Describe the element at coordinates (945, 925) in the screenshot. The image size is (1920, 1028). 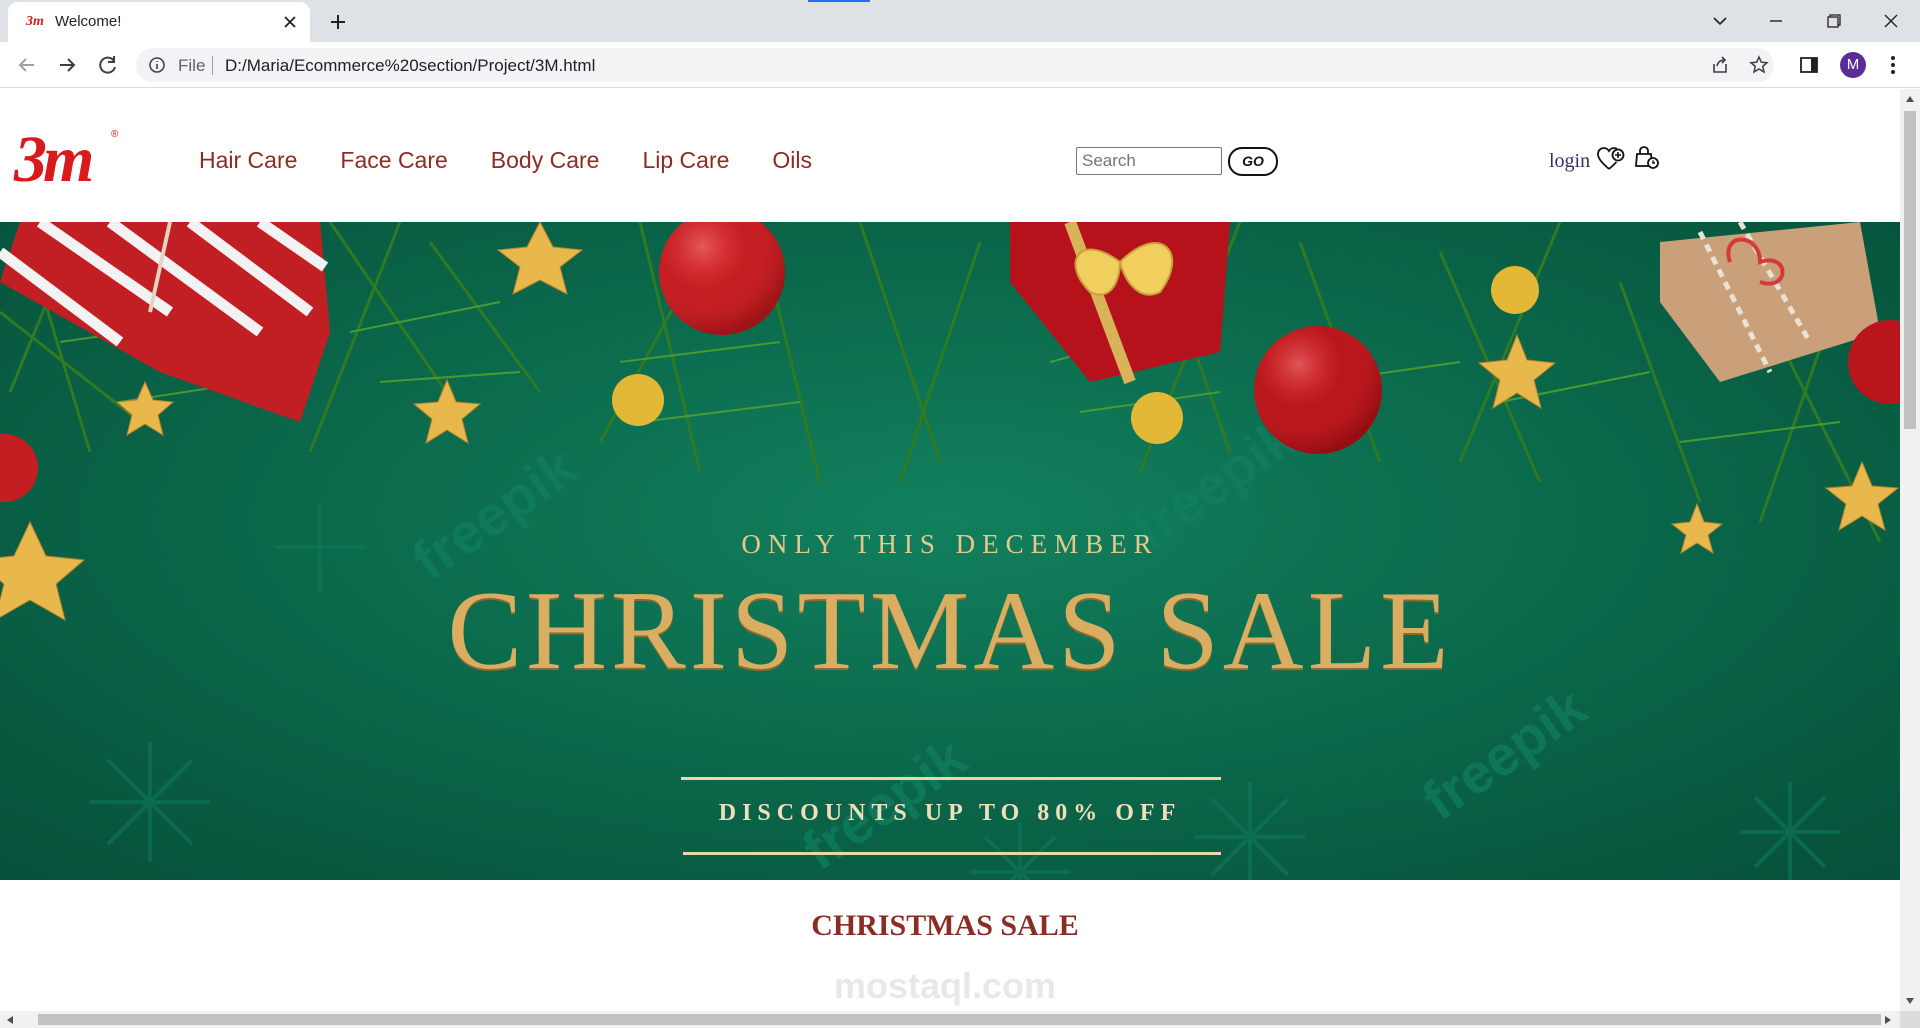
I see `section-title: CHRISTMAS SALE` at that location.